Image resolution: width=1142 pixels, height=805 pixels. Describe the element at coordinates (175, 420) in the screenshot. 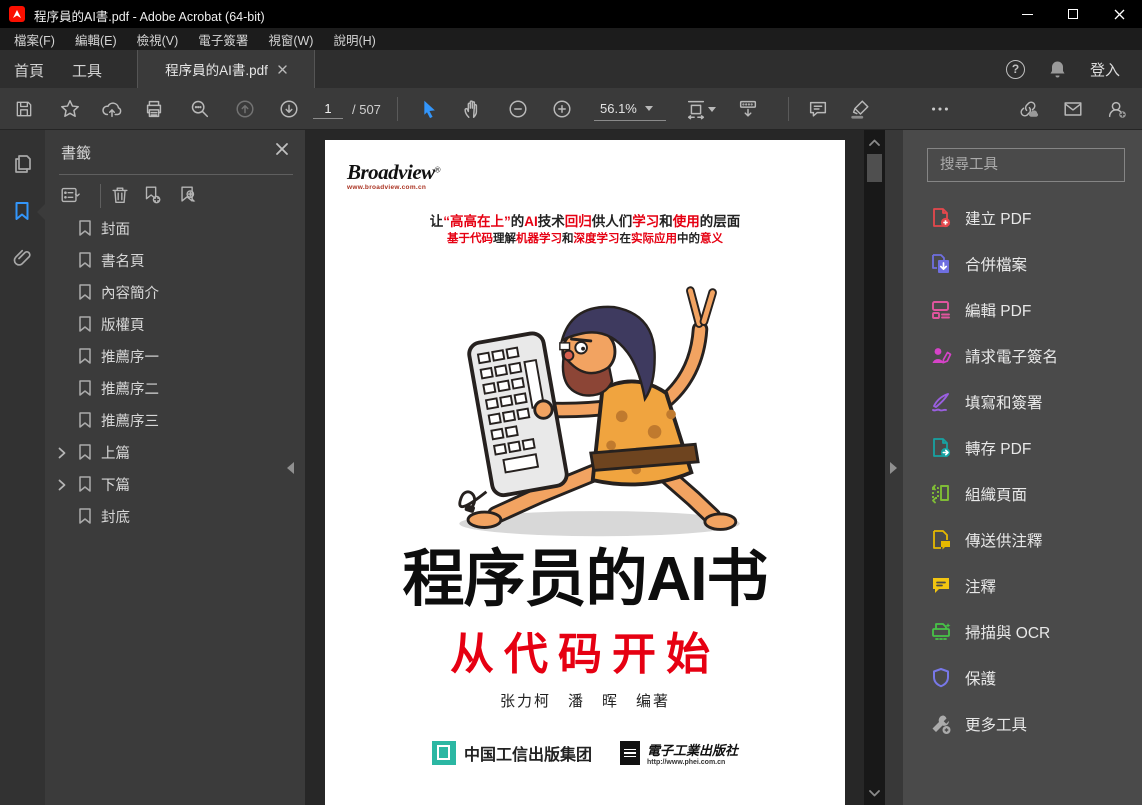

I see `bookmark-item: 推薦序三` at that location.